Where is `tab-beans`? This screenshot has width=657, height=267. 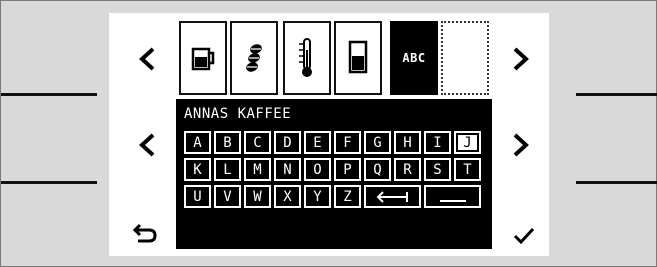
tab-beans is located at coordinates (254, 58).